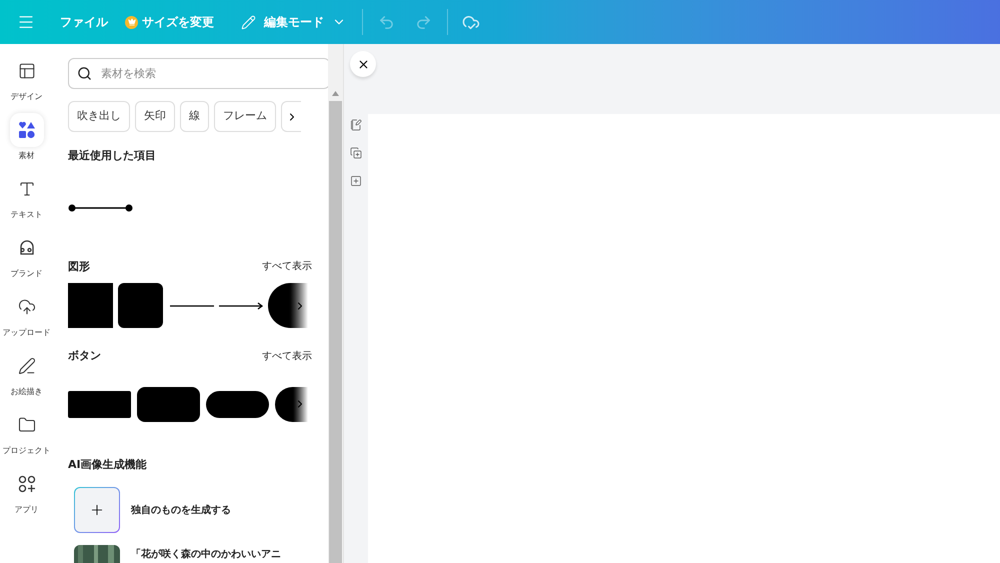  I want to click on upload-icon, so click(27, 307).